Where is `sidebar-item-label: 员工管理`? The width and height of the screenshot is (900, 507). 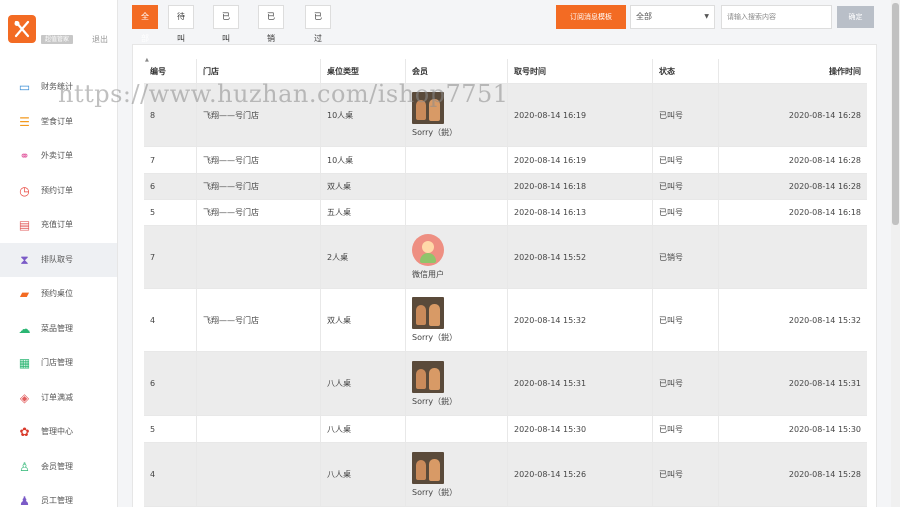
sidebar-item-label: 员工管理 is located at coordinates (57, 500).